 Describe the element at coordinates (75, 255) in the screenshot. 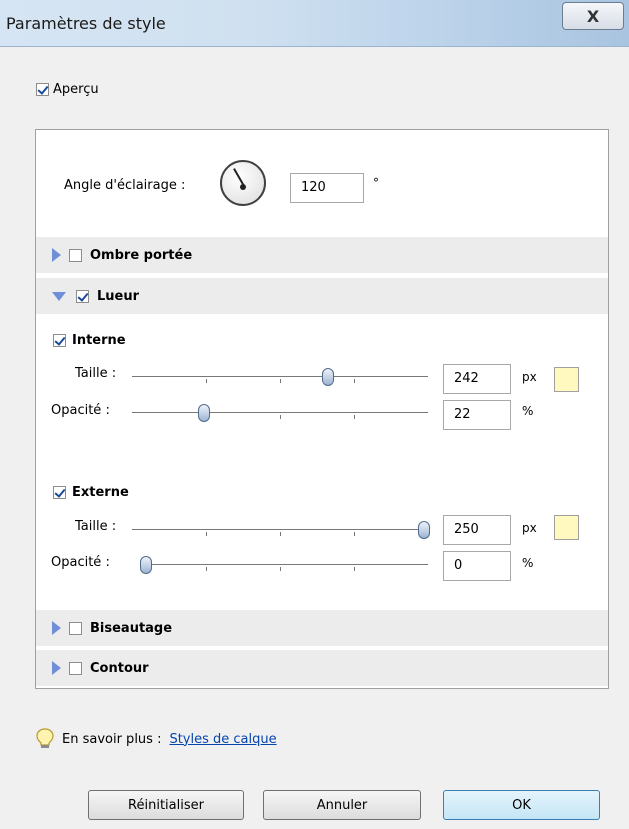

I see `ombre-checkbox` at that location.